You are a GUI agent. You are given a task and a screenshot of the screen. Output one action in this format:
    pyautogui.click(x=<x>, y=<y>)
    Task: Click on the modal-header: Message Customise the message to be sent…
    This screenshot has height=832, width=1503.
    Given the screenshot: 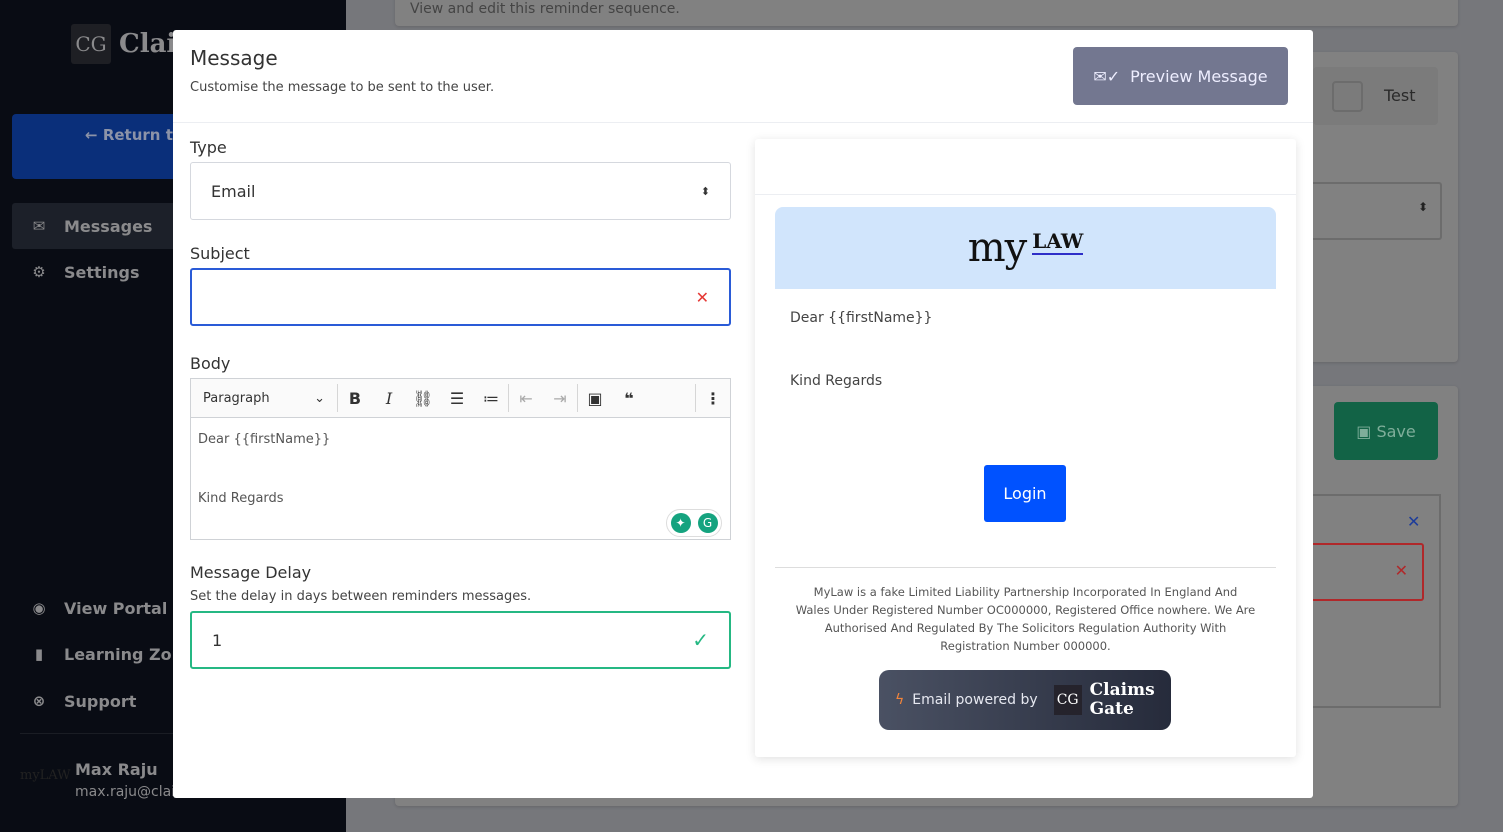 What is the action you would take?
    pyautogui.click(x=743, y=76)
    